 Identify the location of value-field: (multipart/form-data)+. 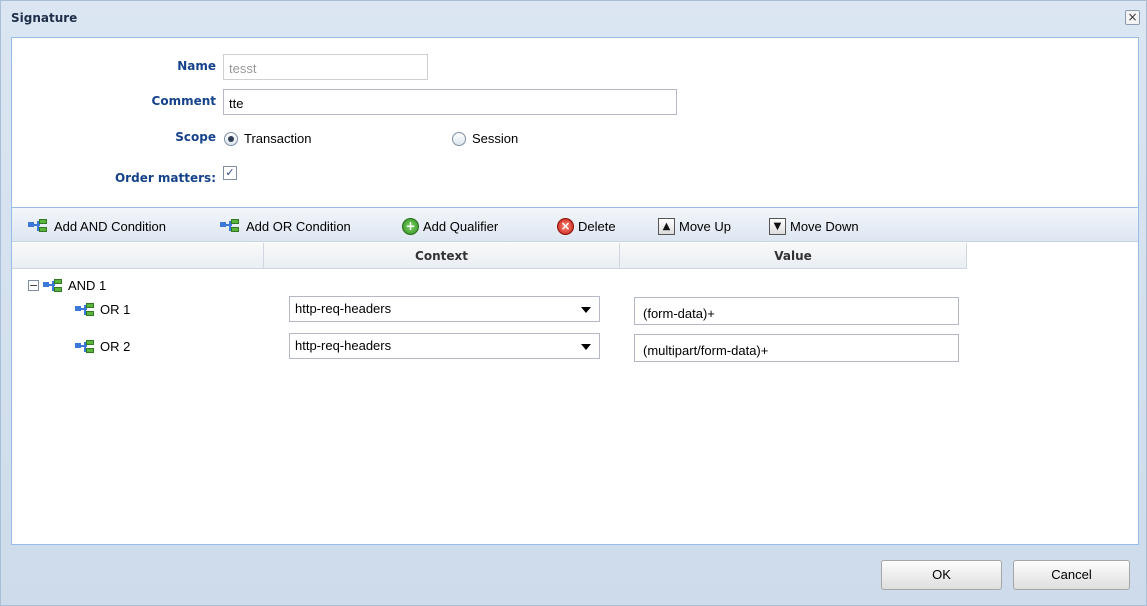
(796, 348).